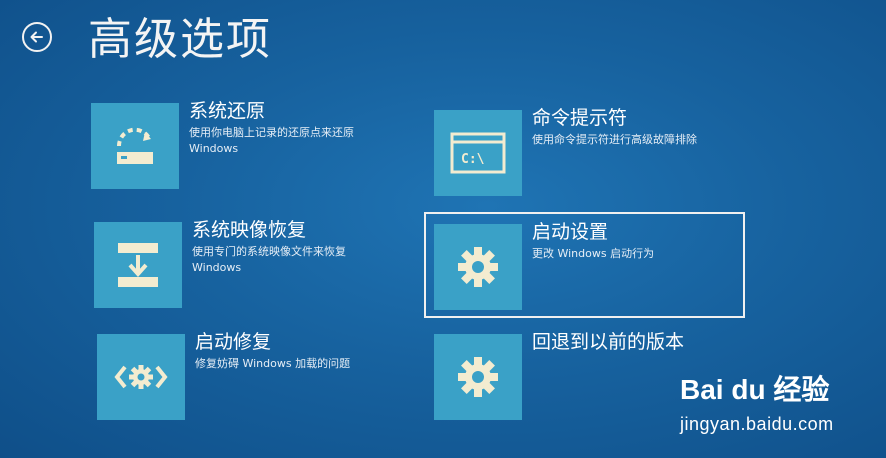  Describe the element at coordinates (271, 140) in the screenshot. I see `tile-description: 使用你电脑上记录的还原点来还原 Windows` at that location.